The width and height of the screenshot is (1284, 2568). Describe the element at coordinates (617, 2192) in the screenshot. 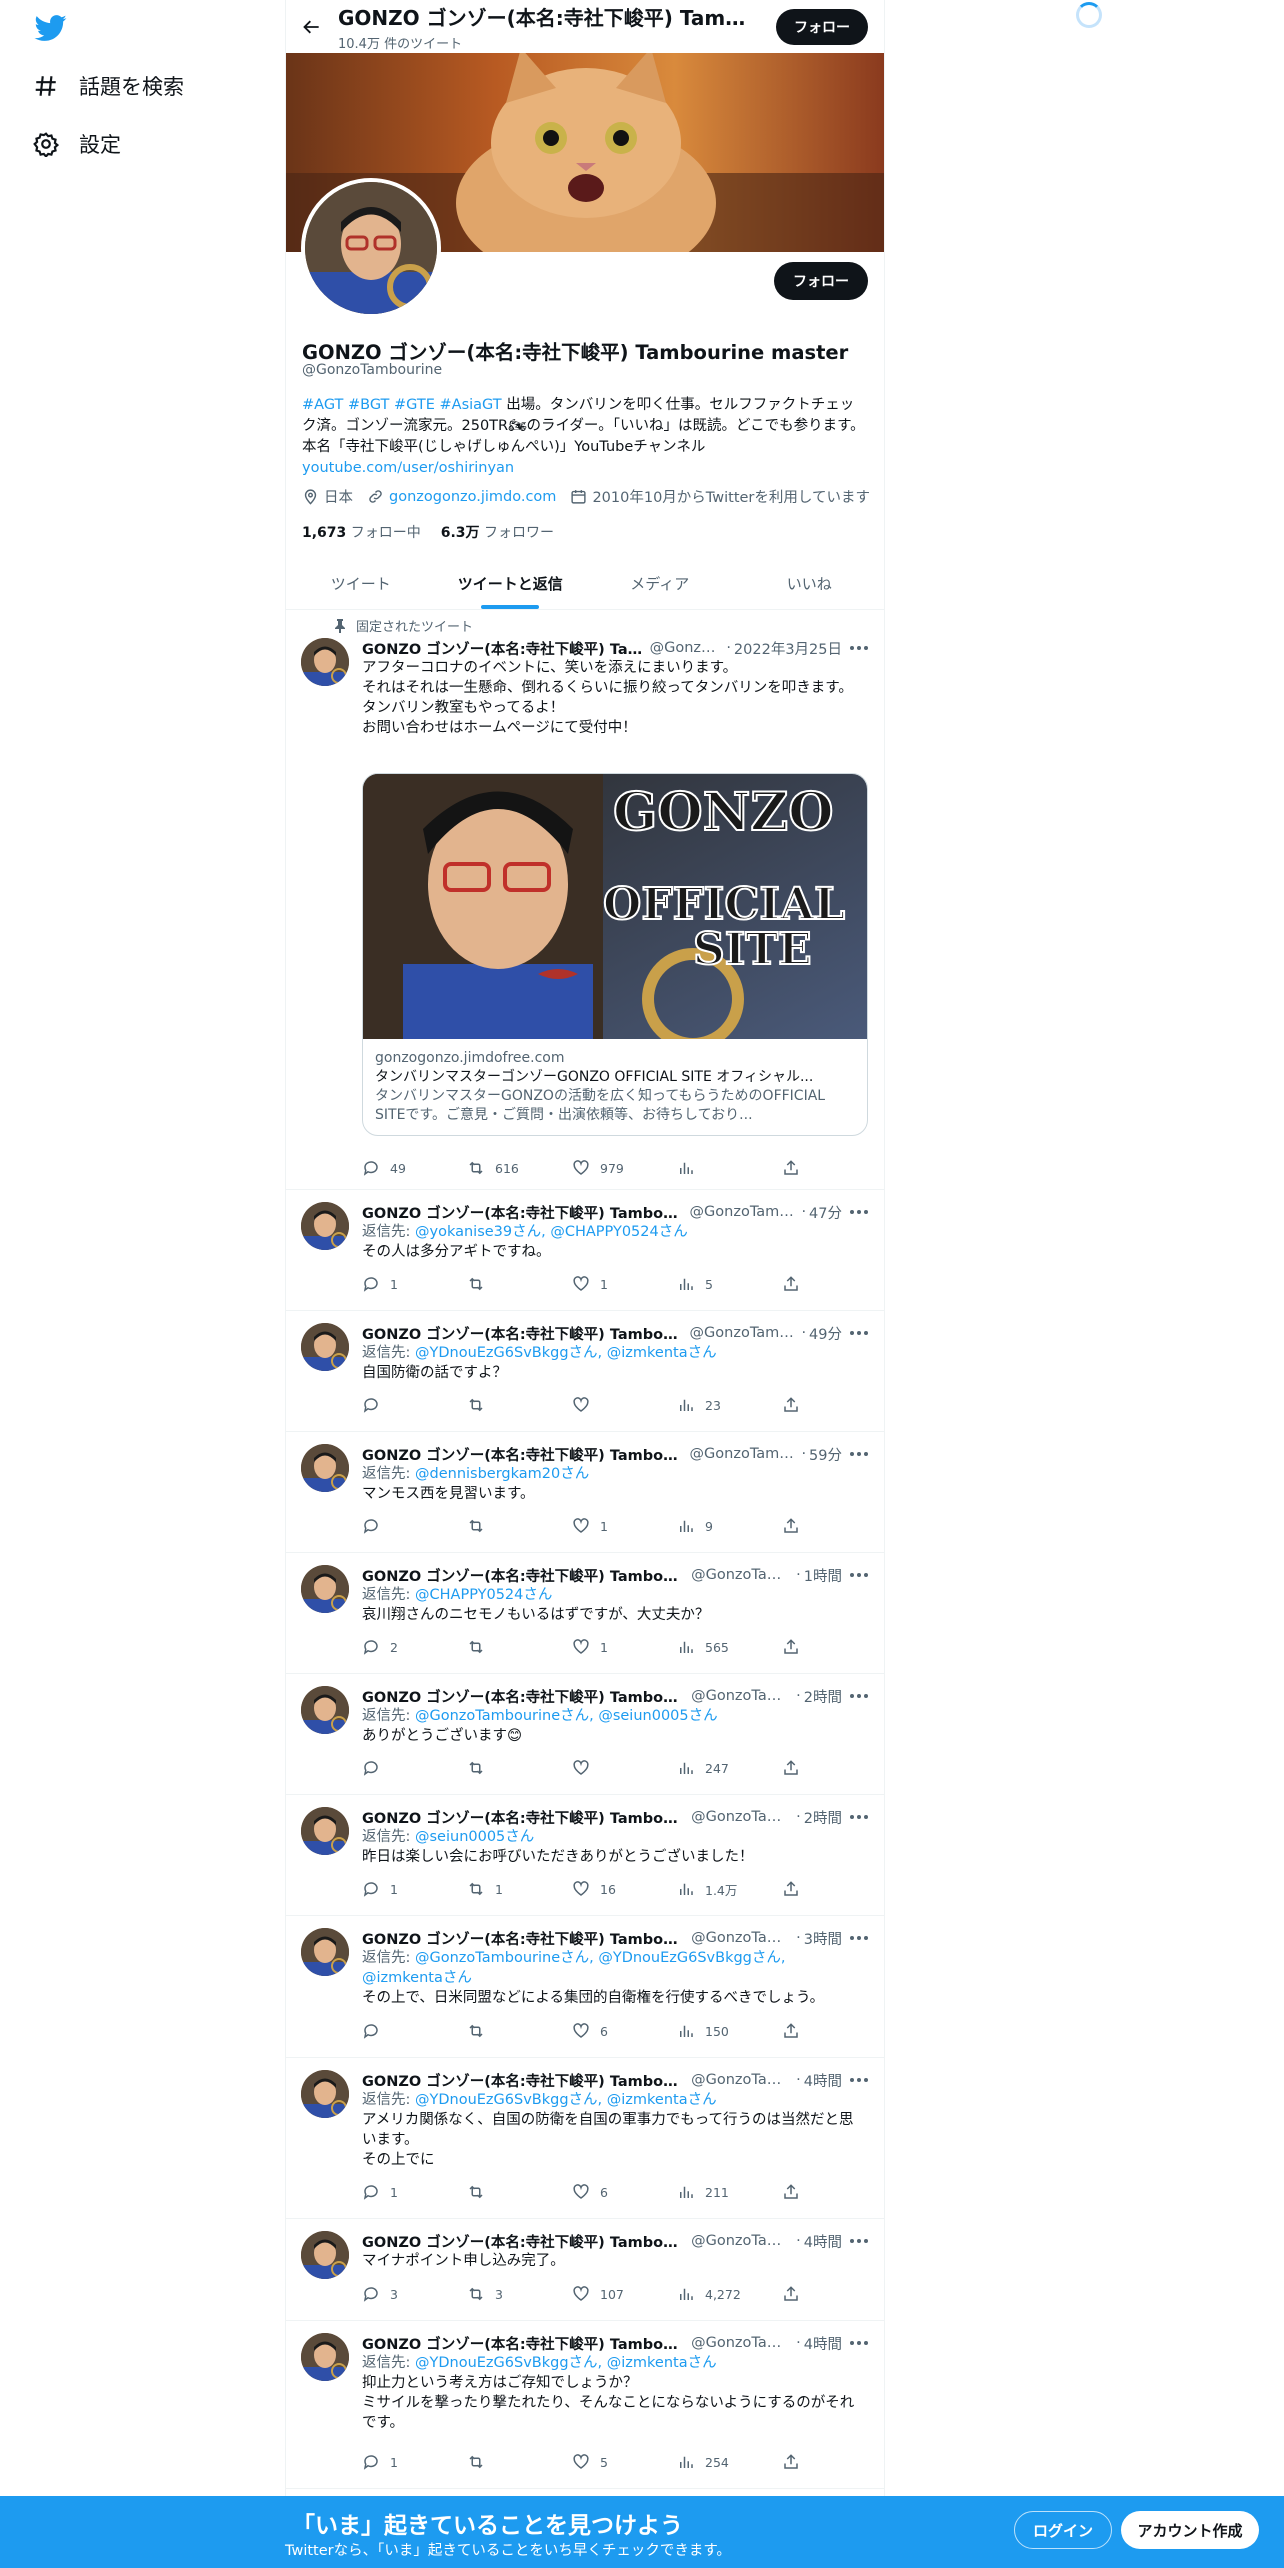

I see `like-button: 6` at that location.